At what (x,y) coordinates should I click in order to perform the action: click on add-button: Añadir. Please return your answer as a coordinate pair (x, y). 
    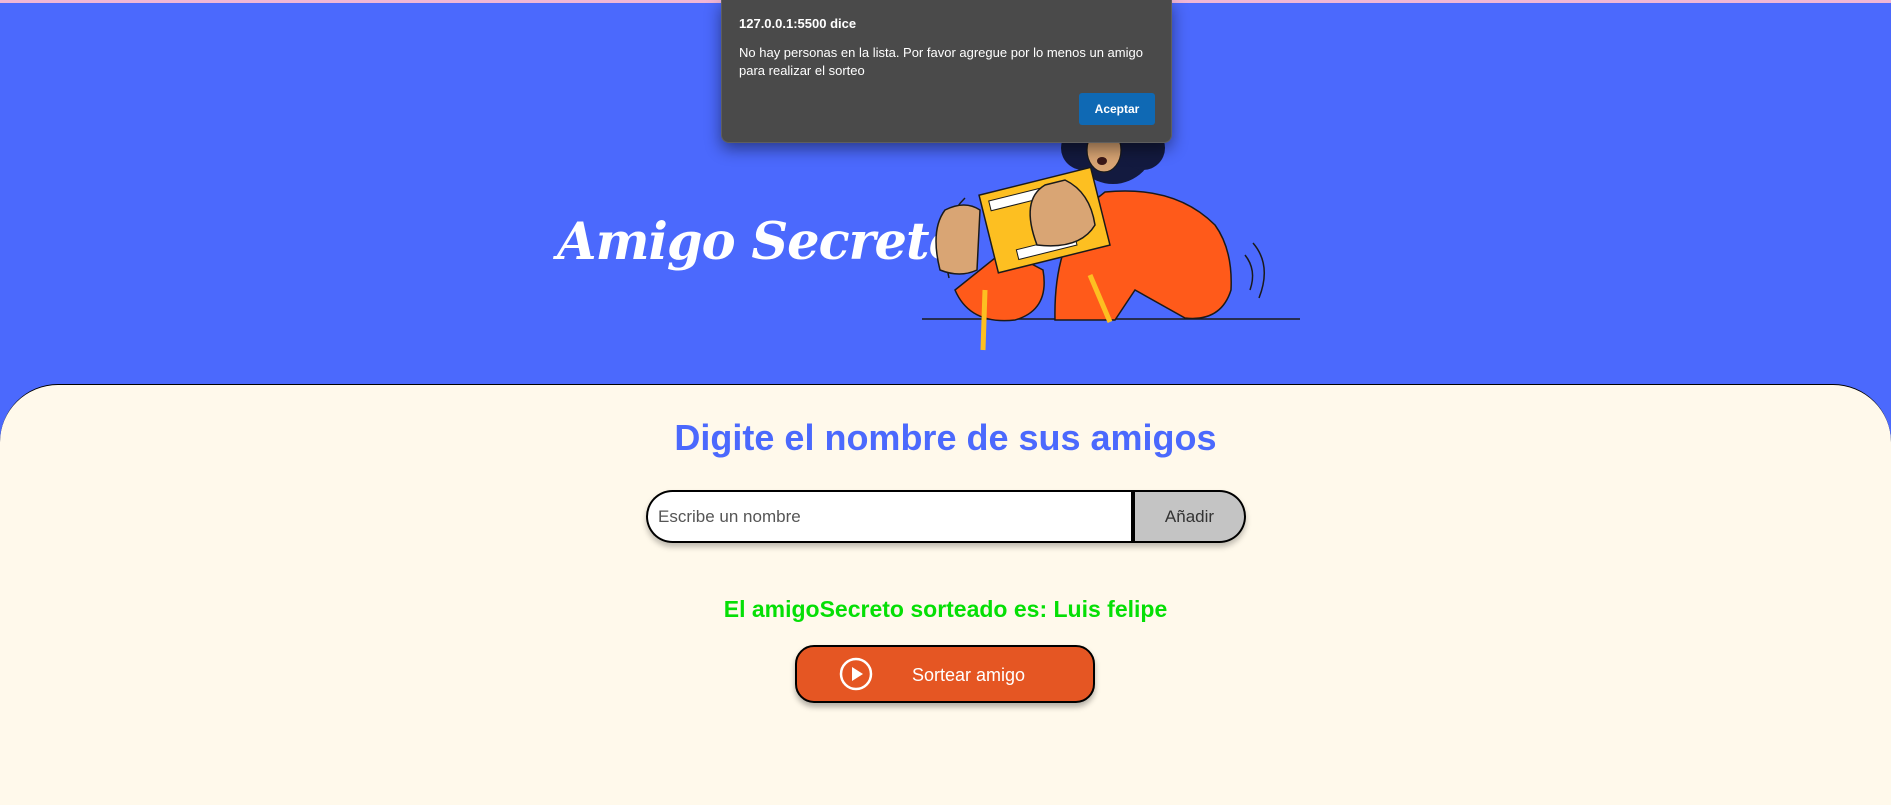
    Looking at the image, I should click on (1188, 516).